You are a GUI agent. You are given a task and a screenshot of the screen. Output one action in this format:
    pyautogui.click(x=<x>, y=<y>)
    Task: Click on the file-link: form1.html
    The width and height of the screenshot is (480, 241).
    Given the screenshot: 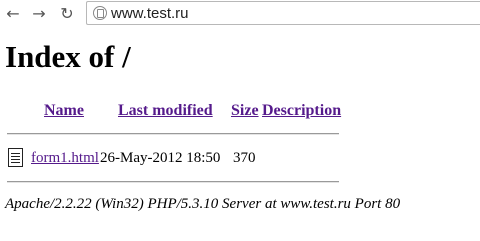 What is the action you would take?
    pyautogui.click(x=65, y=158)
    